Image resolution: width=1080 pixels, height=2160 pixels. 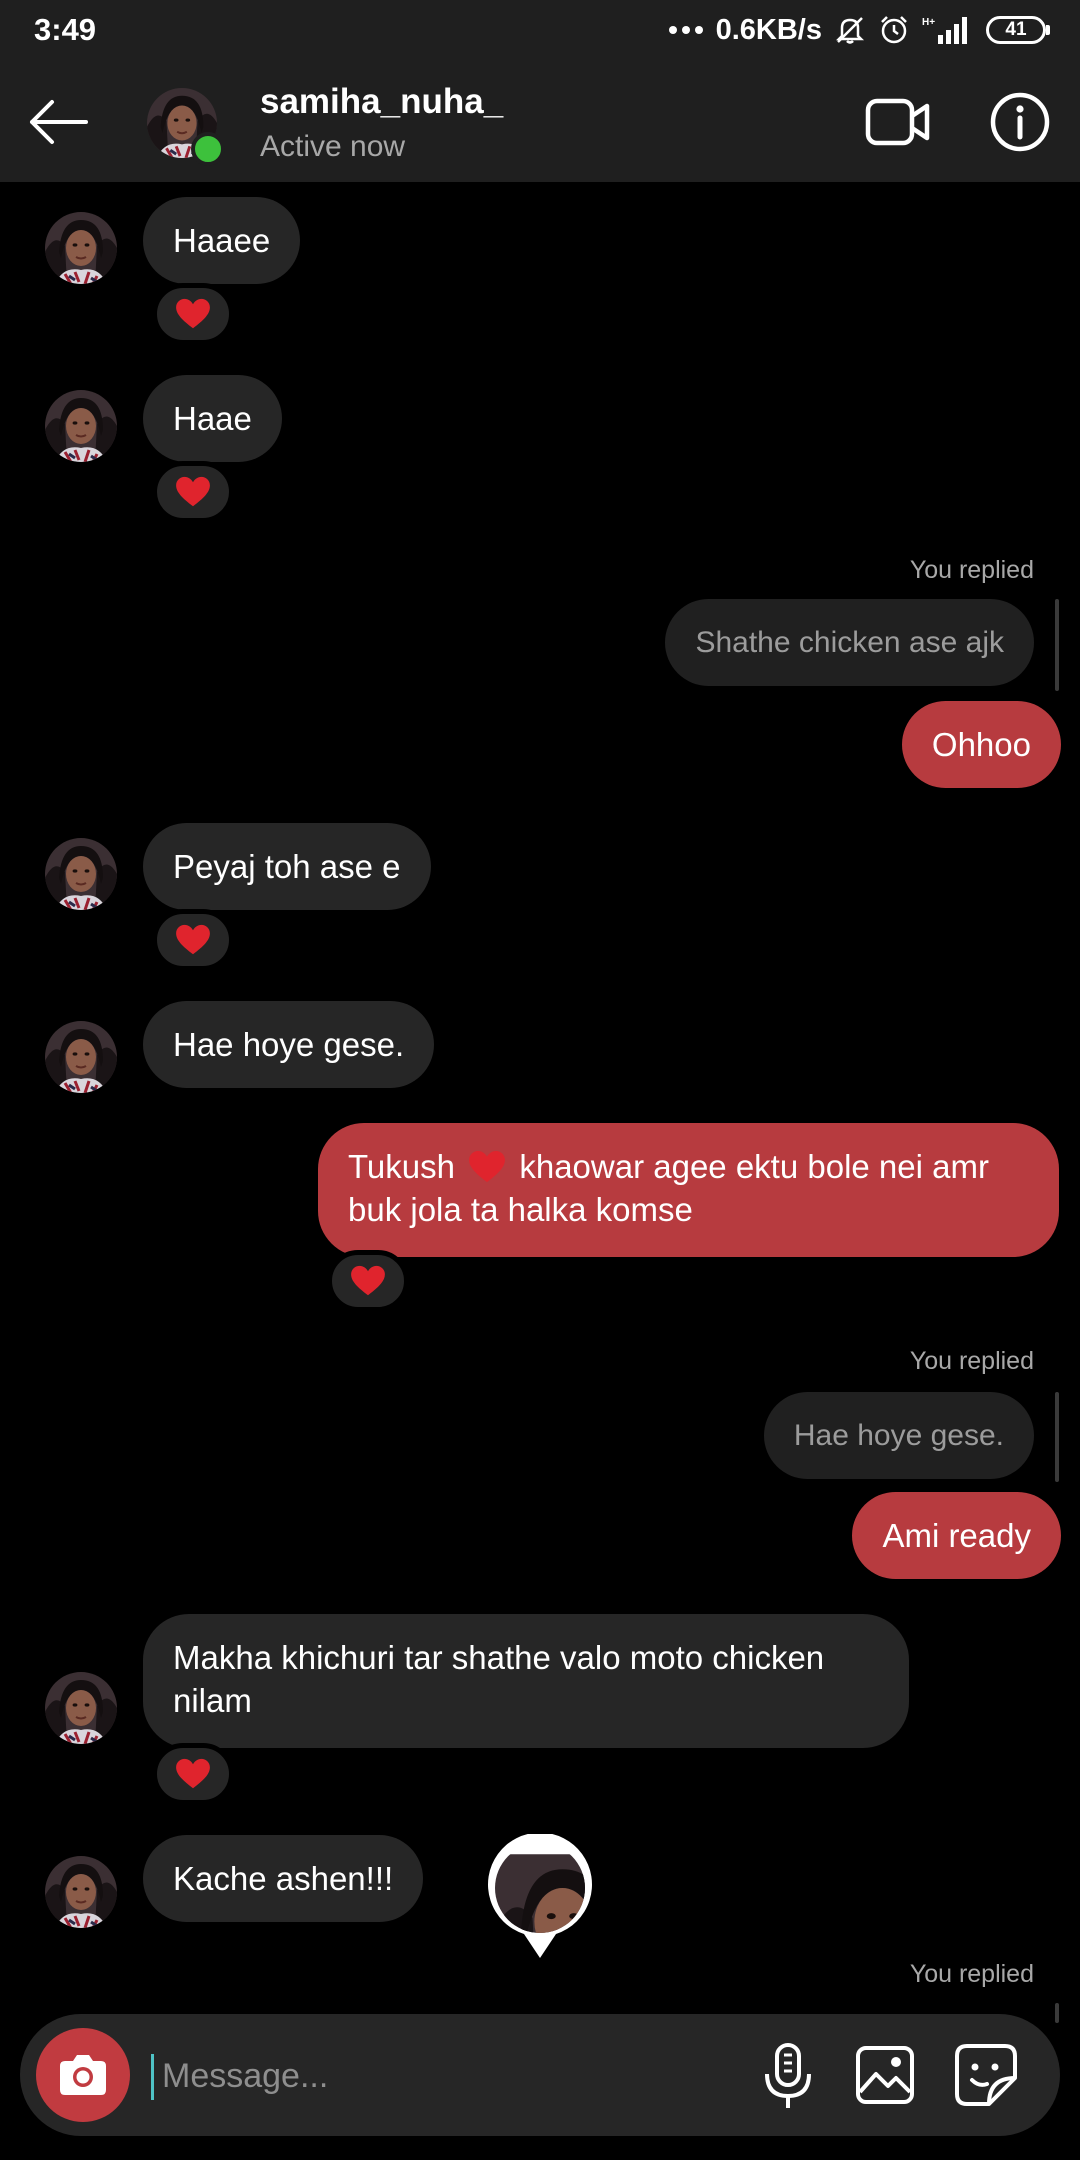 I want to click on status-icons: 0.6KB/s H+ 41, so click(x=859, y=30).